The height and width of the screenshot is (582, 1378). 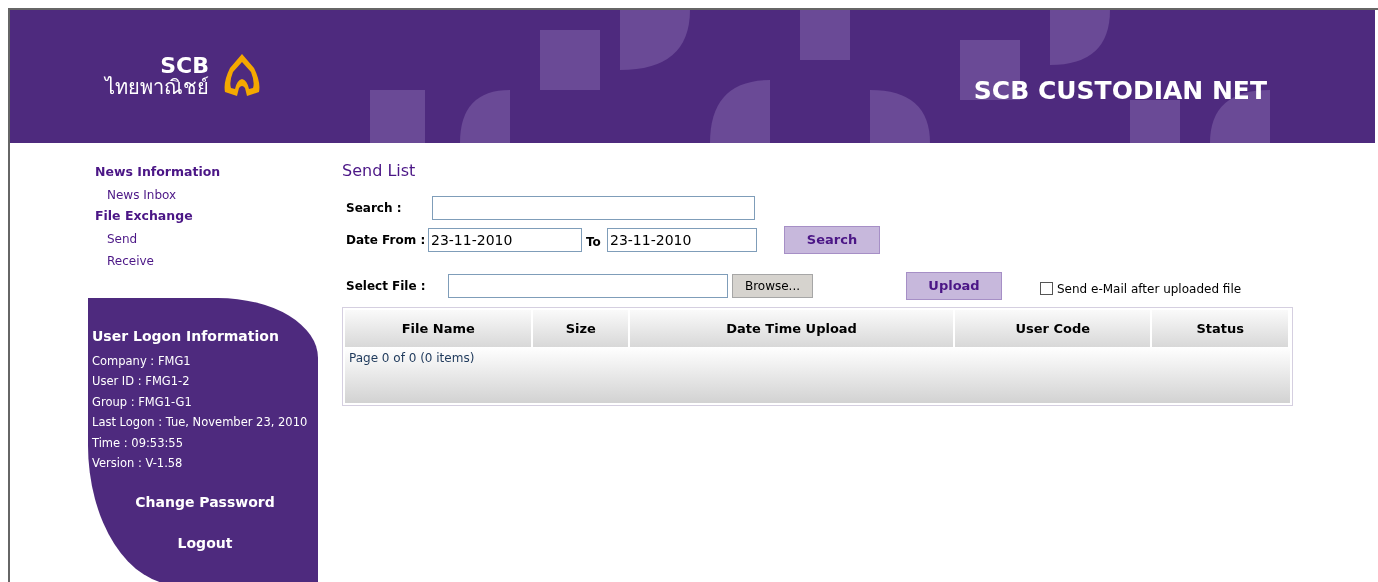 What do you see at coordinates (138, 464) in the screenshot?
I see `logon-info-text: Version : V-1.58` at bounding box center [138, 464].